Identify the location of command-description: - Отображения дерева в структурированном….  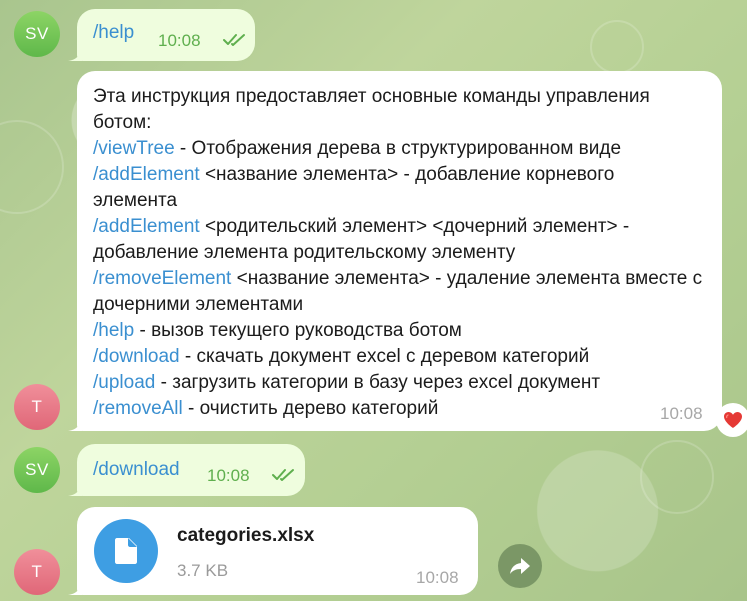
(398, 148).